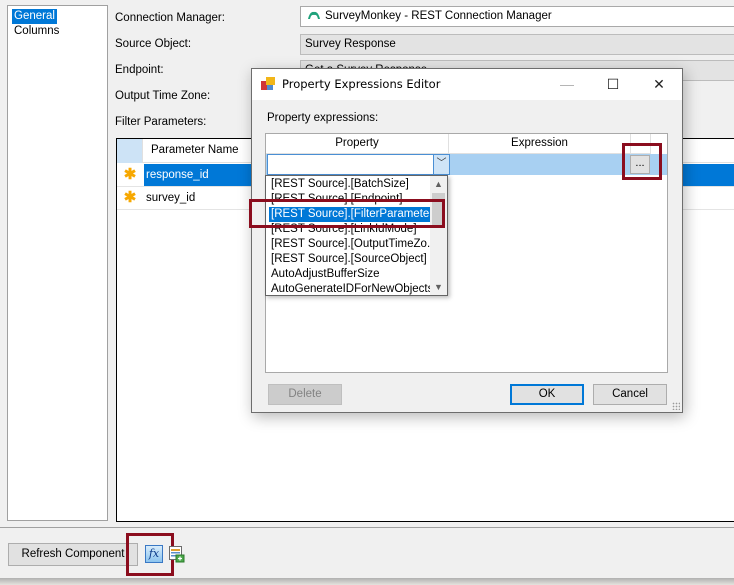  I want to click on source-object-label: Source Object:, so click(153, 44).